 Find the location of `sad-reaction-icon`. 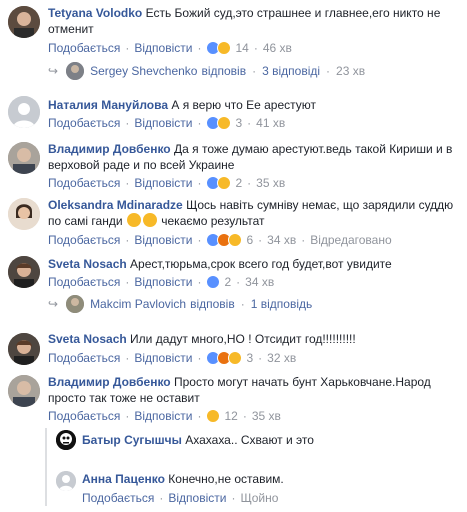

sad-reaction-icon is located at coordinates (224, 183).